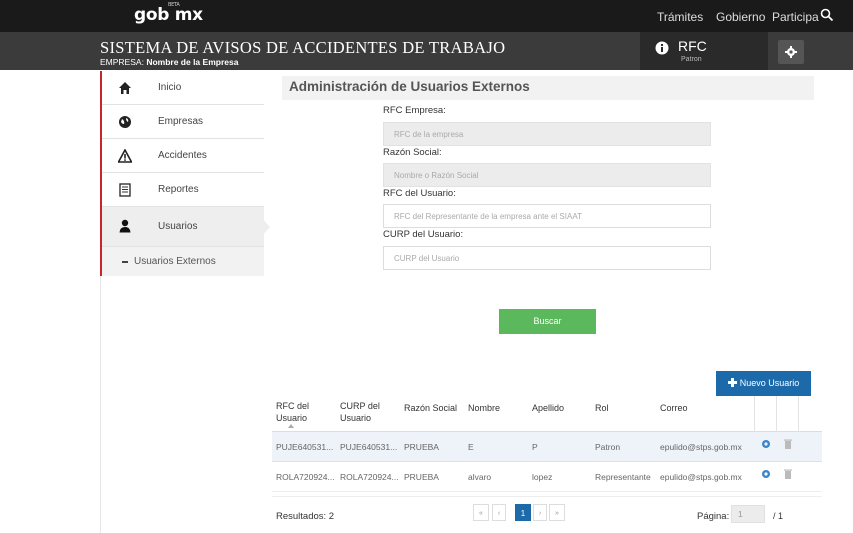  Describe the element at coordinates (748, 514) in the screenshot. I see `pagina-input: 1` at that location.